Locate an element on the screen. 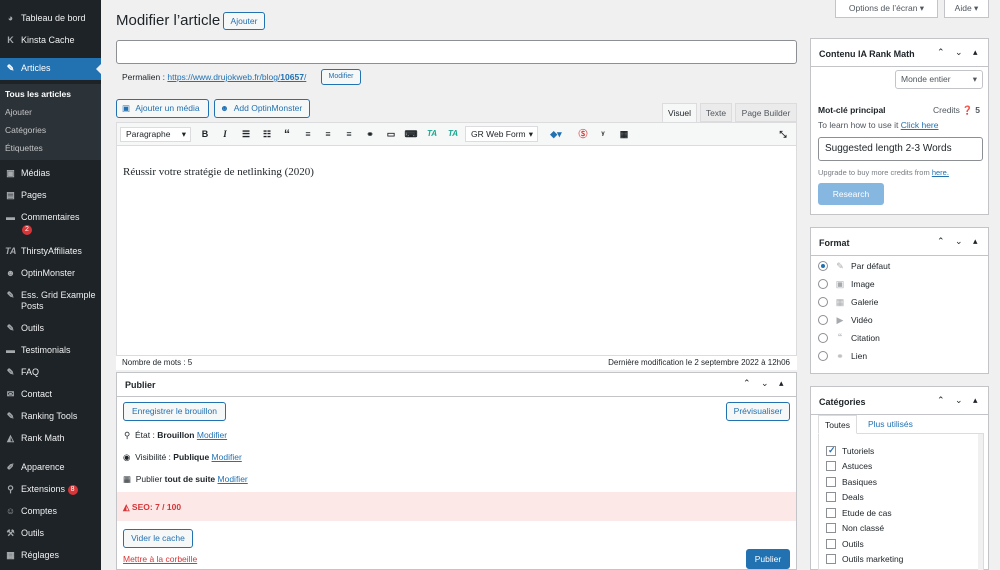 The width and height of the screenshot is (1000, 570). menu-item-dashboard: ◕ Tableau de bord is located at coordinates (50, 18).